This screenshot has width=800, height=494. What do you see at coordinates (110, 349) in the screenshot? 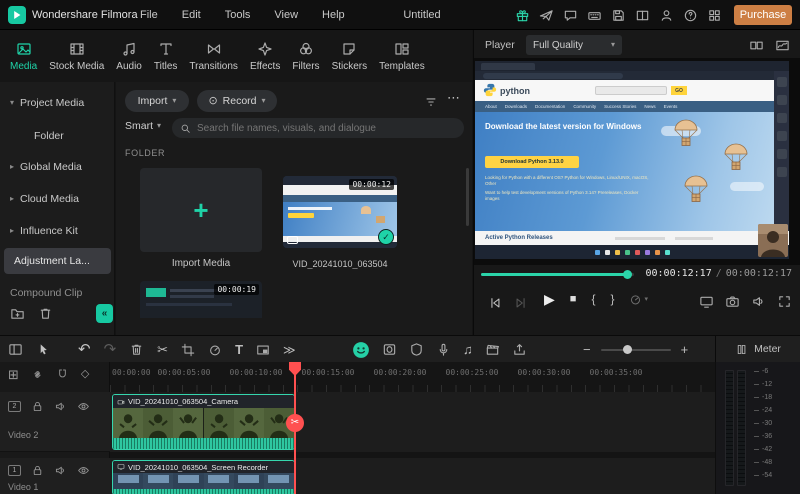
I see `redo-icon: ↷` at bounding box center [110, 349].